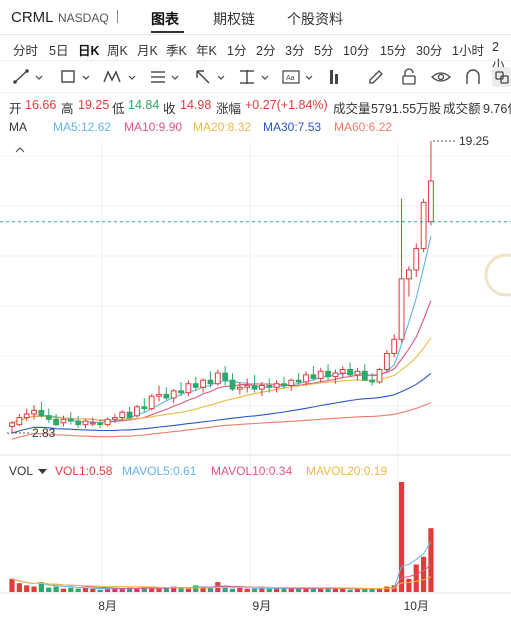  I want to click on high-marker-label: 19.25, so click(474, 141).